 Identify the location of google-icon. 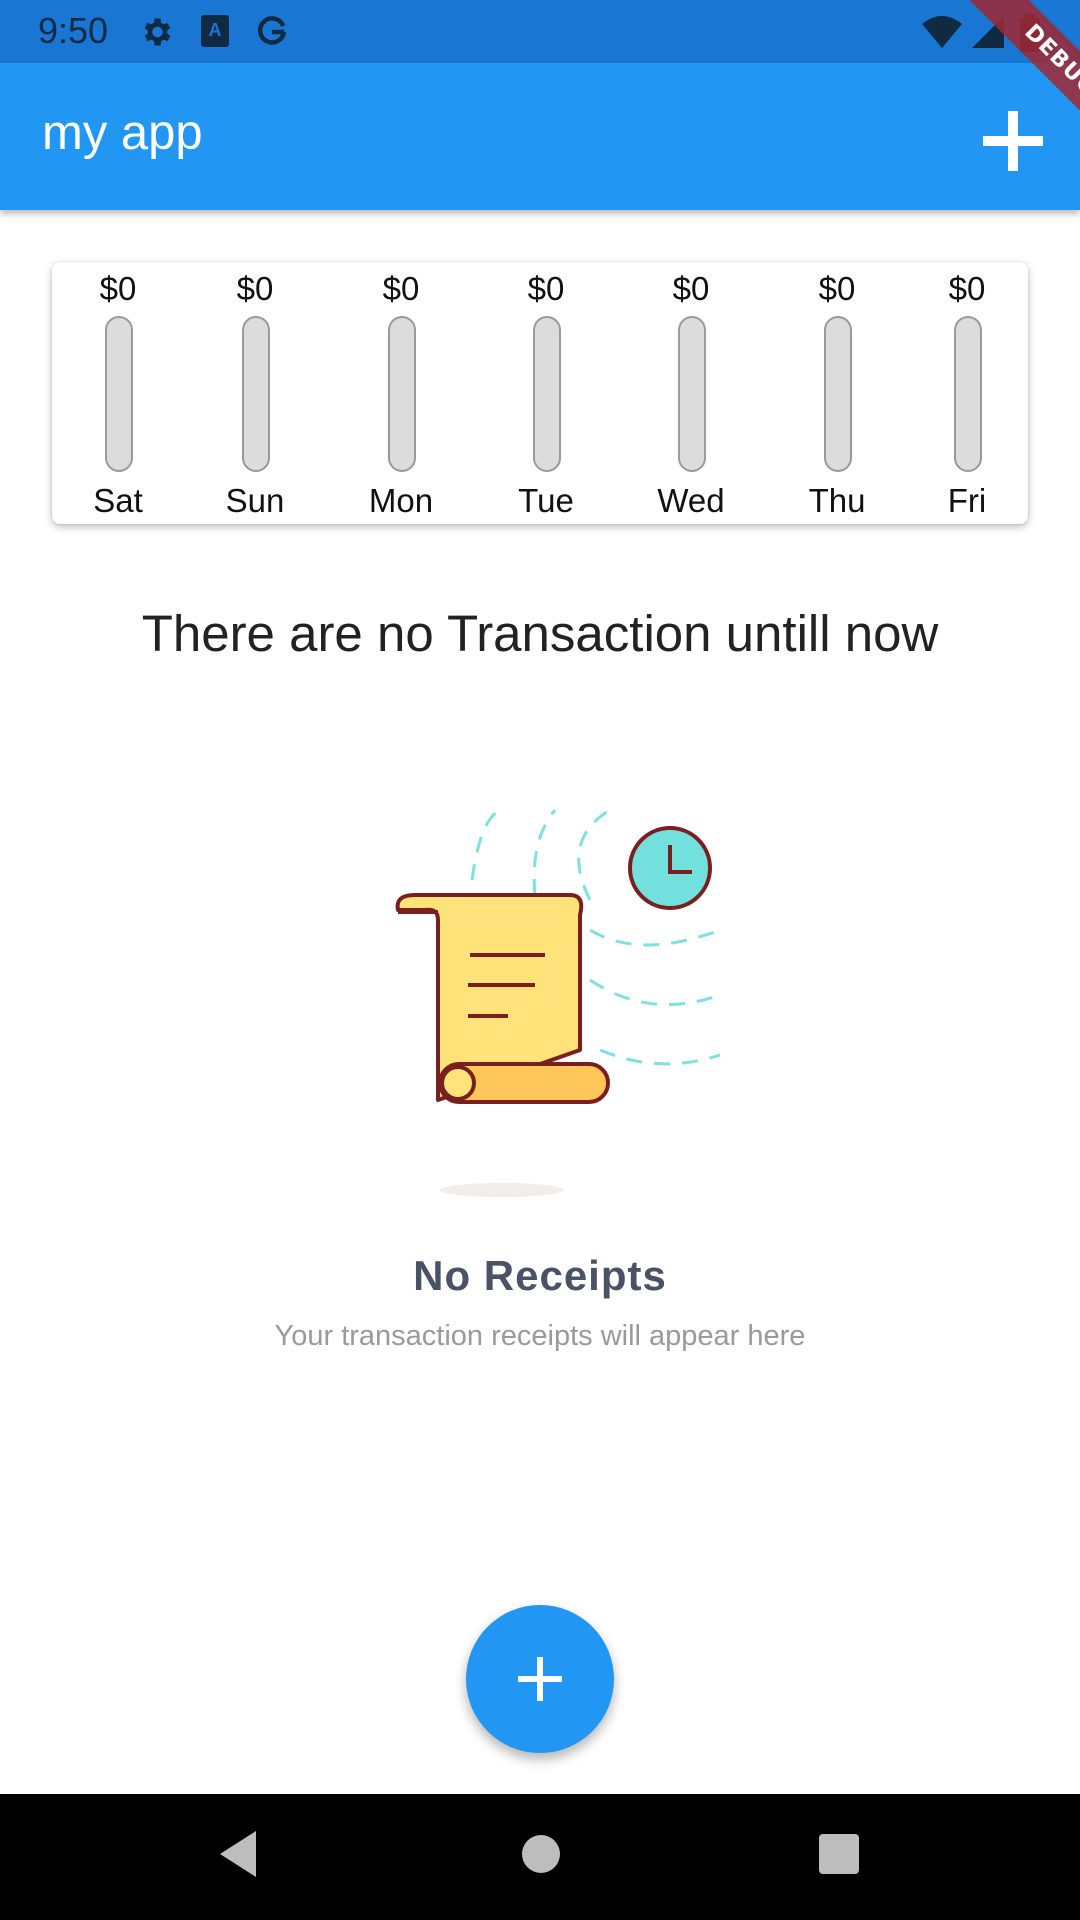
(272, 34).